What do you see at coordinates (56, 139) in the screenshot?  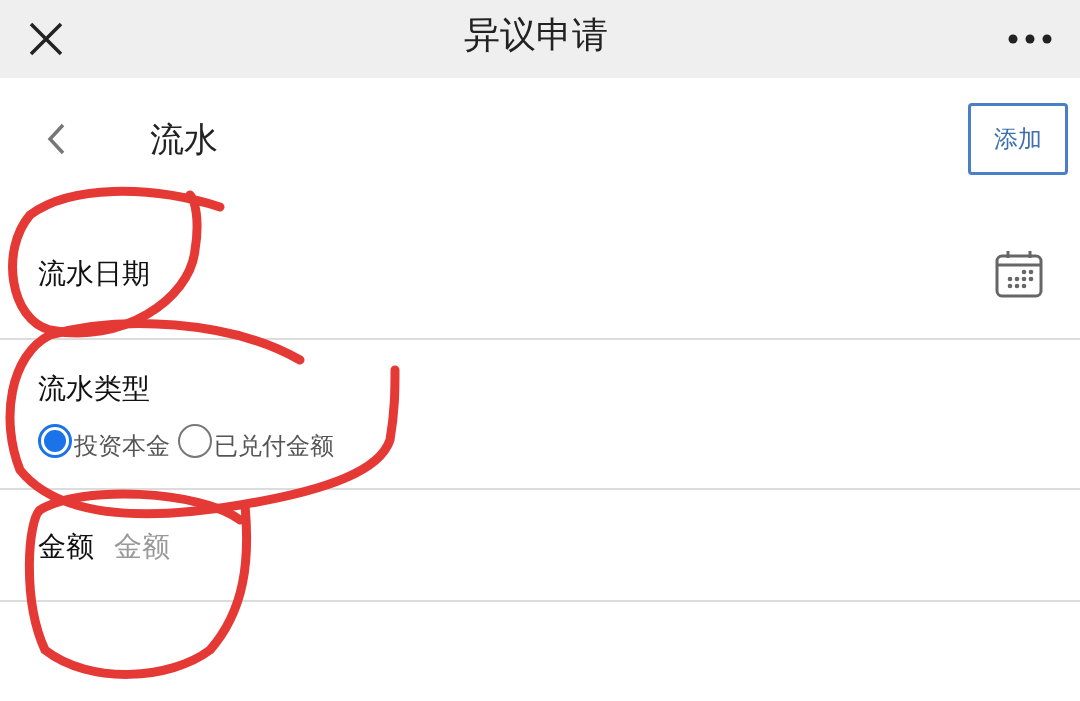 I see `back-icon` at bounding box center [56, 139].